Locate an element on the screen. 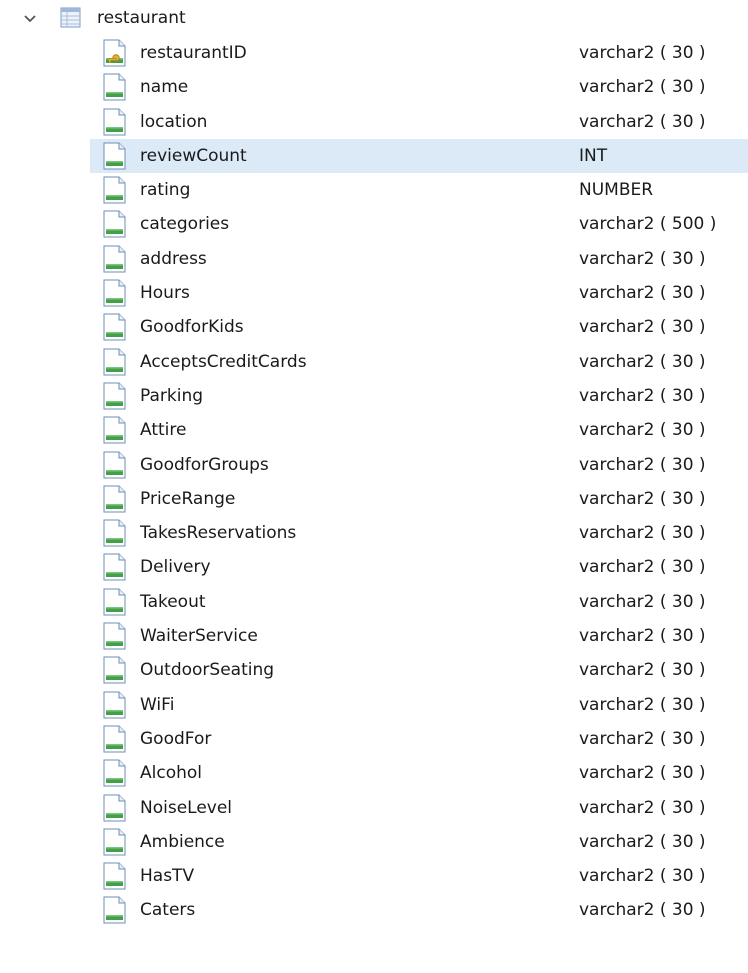  column-row: address varchar2 ( 30 ) is located at coordinates (374, 259).